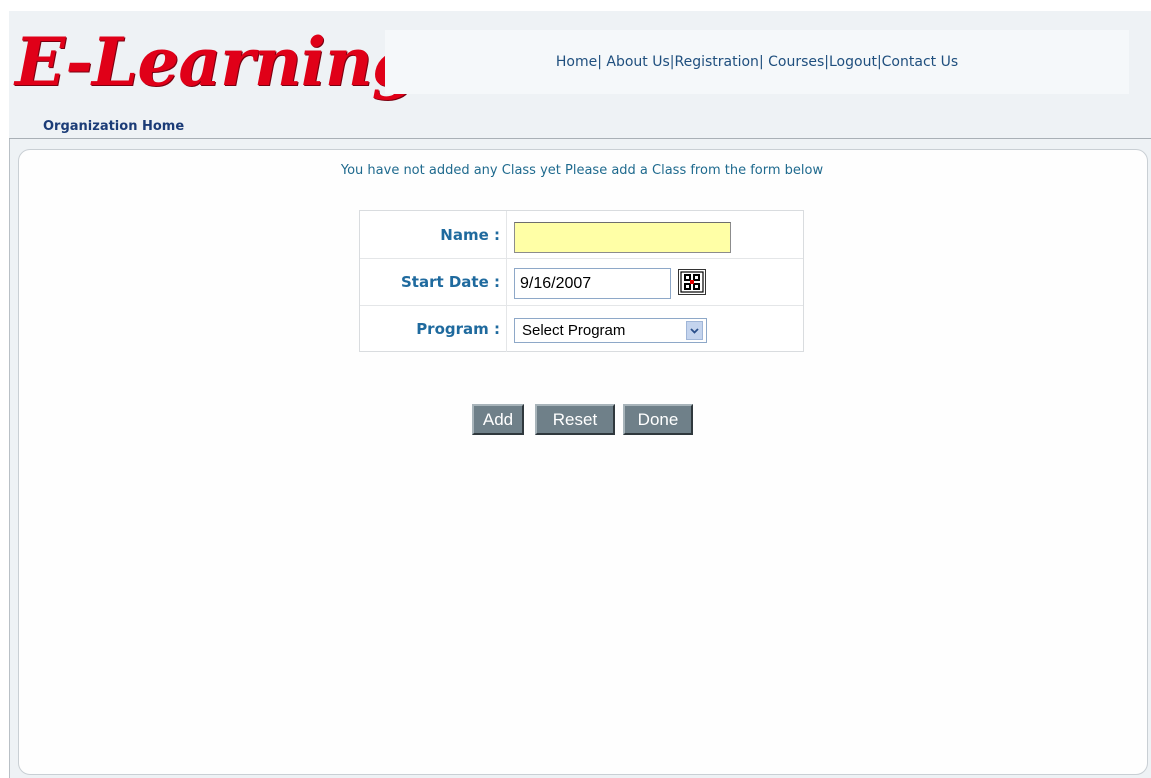  What do you see at coordinates (113, 126) in the screenshot?
I see `organization-home-link: Organization Home` at bounding box center [113, 126].